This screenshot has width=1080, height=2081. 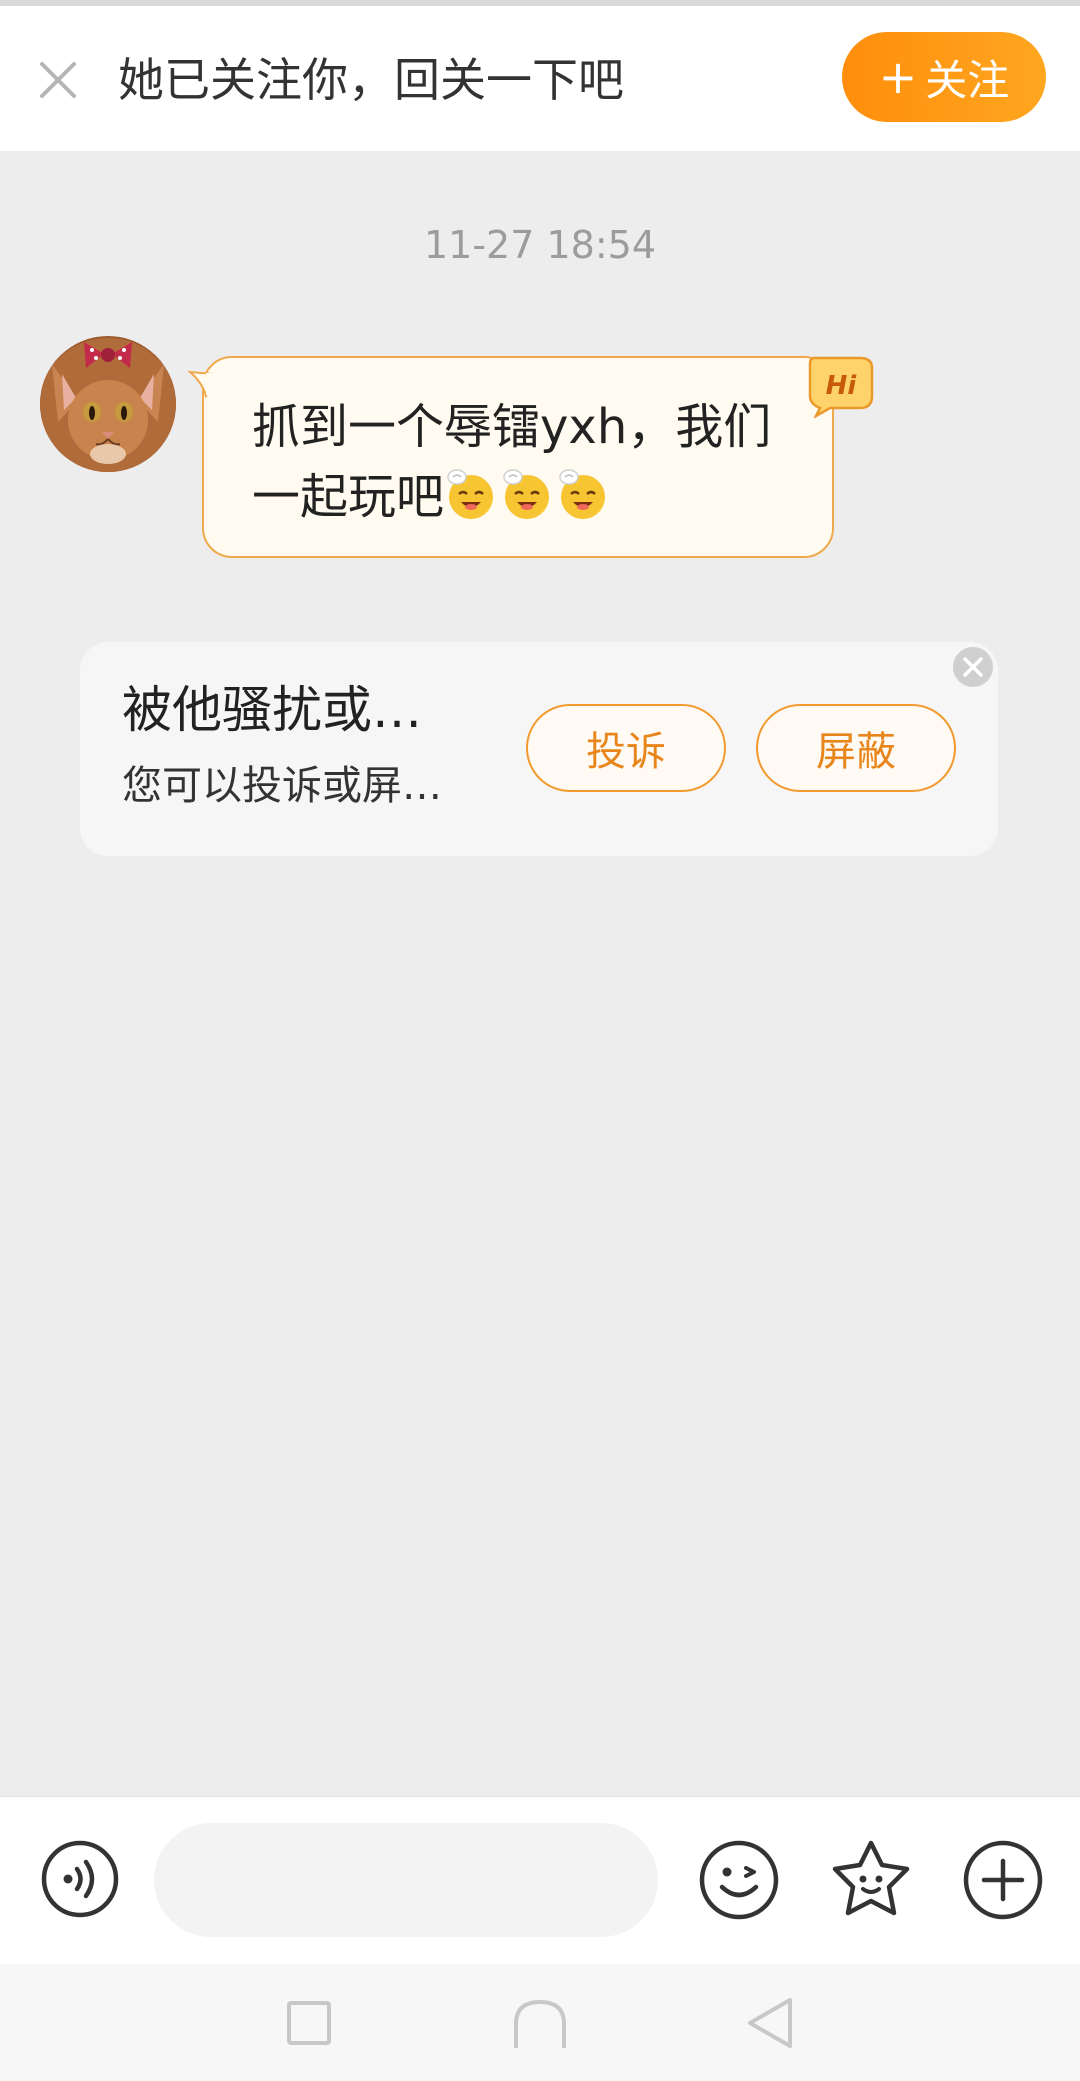 What do you see at coordinates (539, 245) in the screenshot?
I see `message-timestamp: 11-27 18:54` at bounding box center [539, 245].